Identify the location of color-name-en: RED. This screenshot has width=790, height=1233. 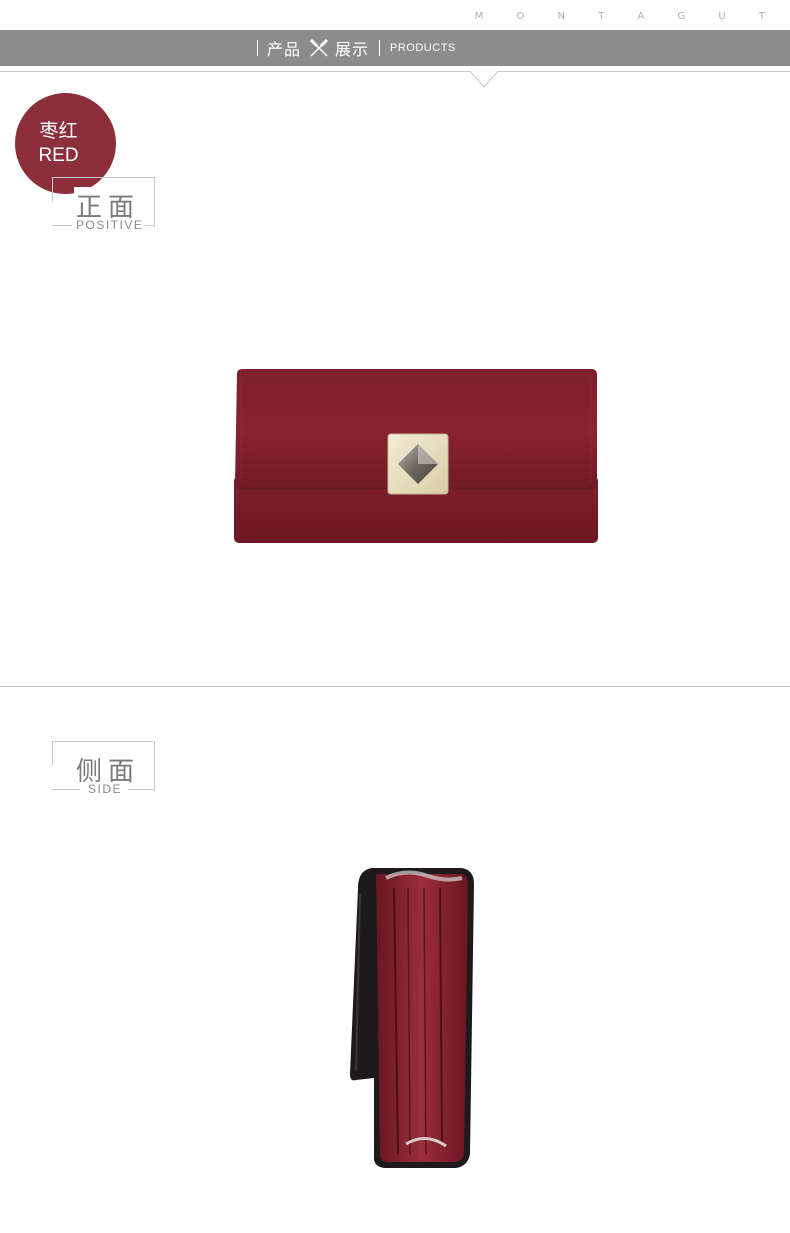
(58, 155).